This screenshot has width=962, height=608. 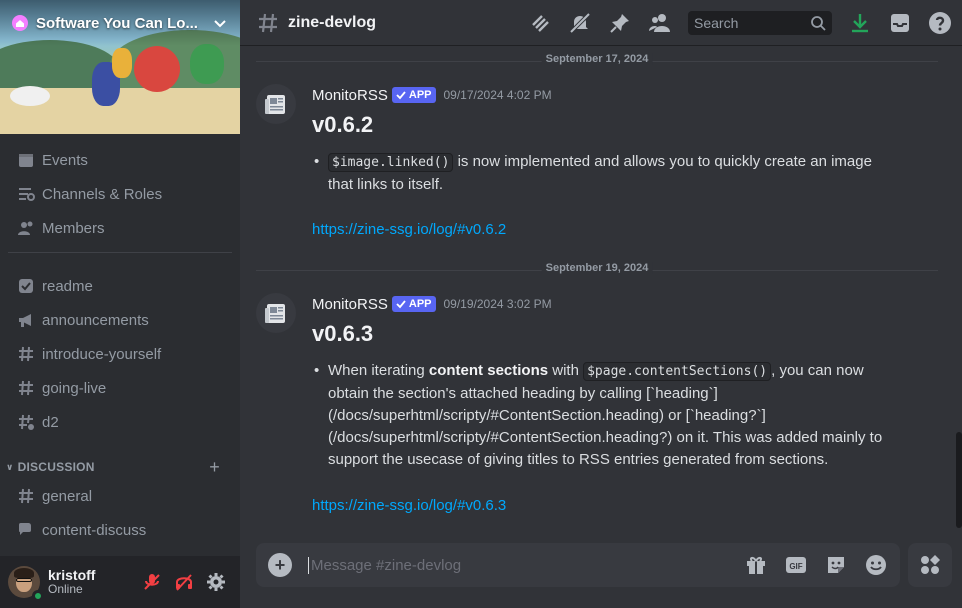 I want to click on apps-icon, so click(x=930, y=564).